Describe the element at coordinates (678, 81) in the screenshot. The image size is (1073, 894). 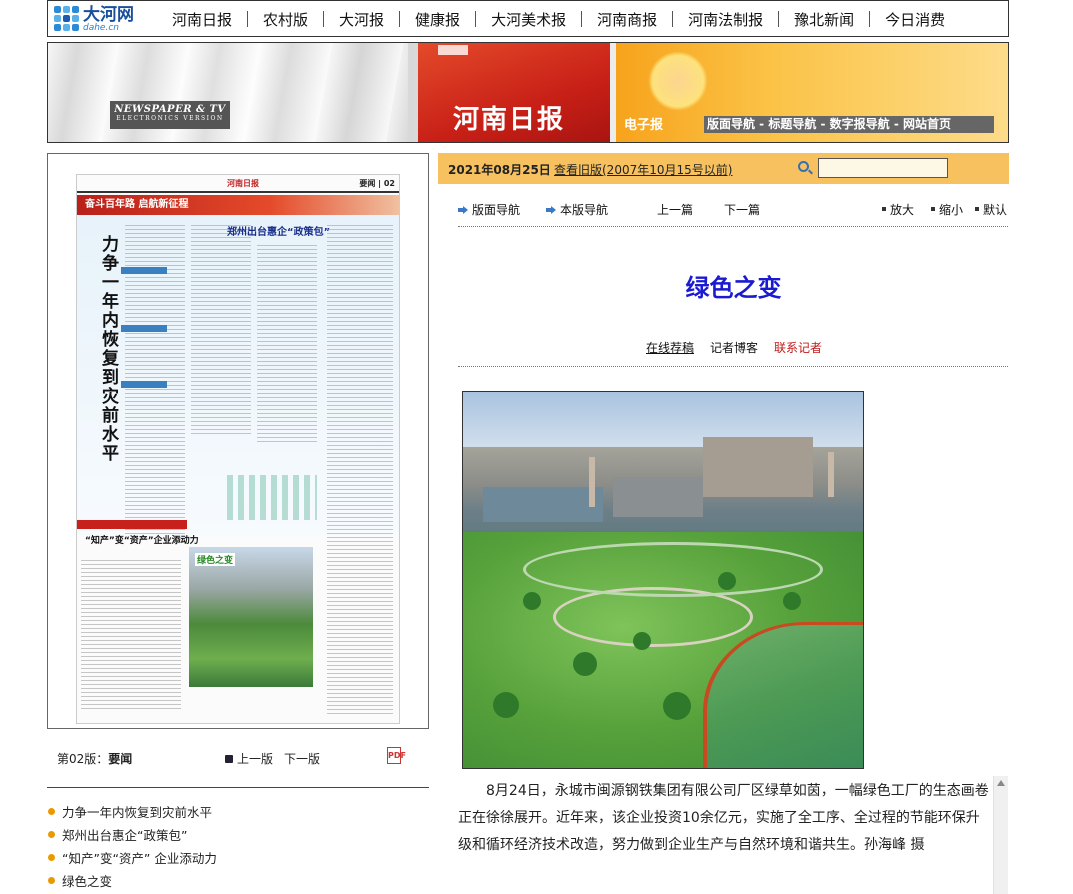
I see `banner-flower-icon` at that location.